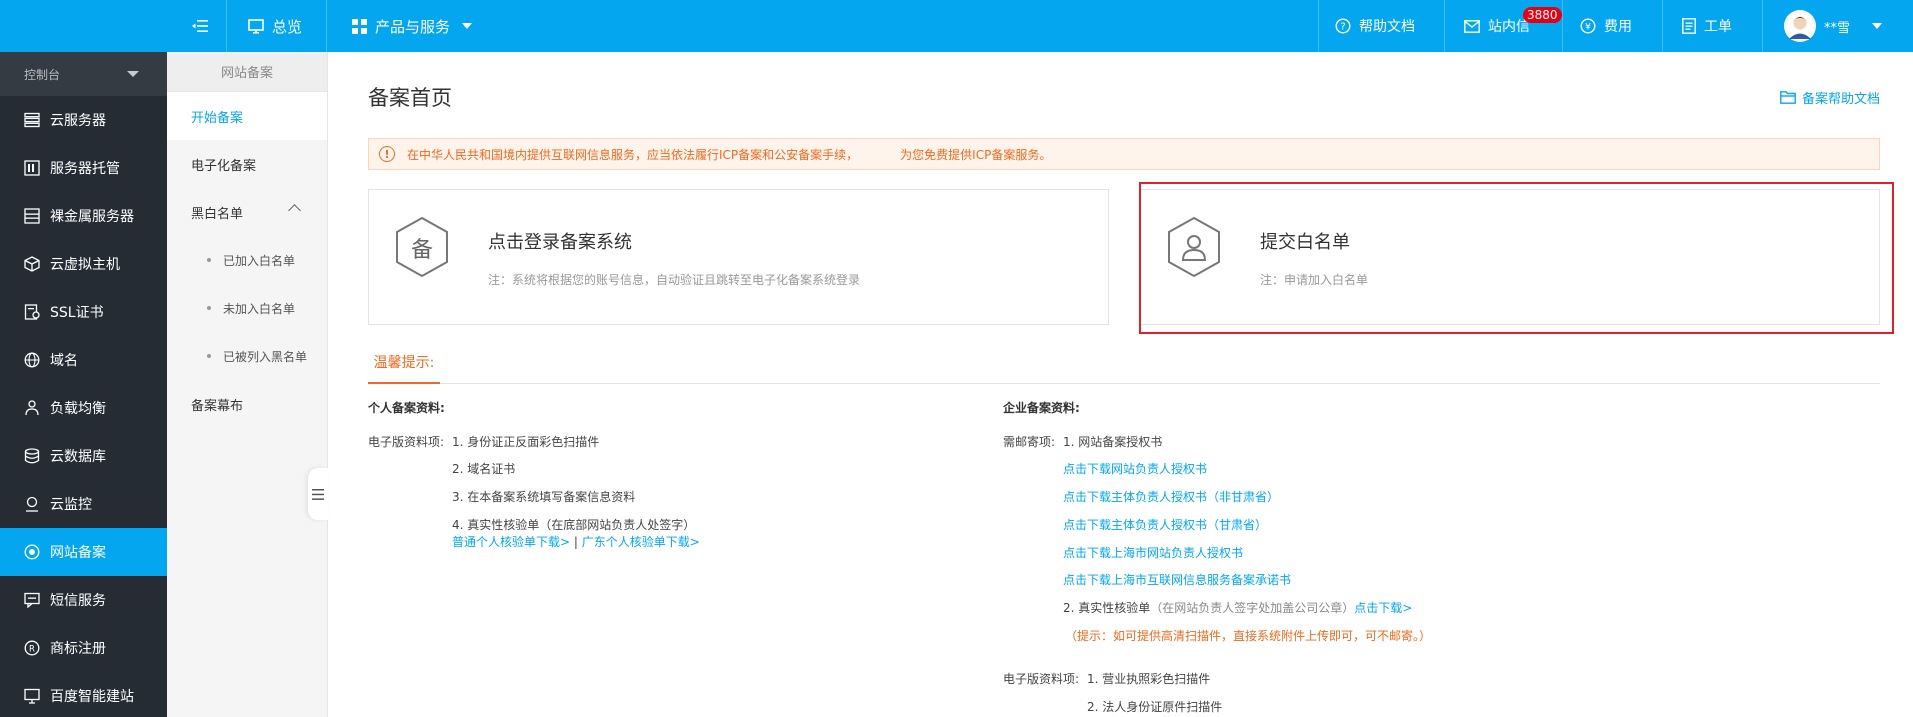 The image size is (1913, 717). What do you see at coordinates (318, 494) in the screenshot?
I see `collapse-subnav-button` at bounding box center [318, 494].